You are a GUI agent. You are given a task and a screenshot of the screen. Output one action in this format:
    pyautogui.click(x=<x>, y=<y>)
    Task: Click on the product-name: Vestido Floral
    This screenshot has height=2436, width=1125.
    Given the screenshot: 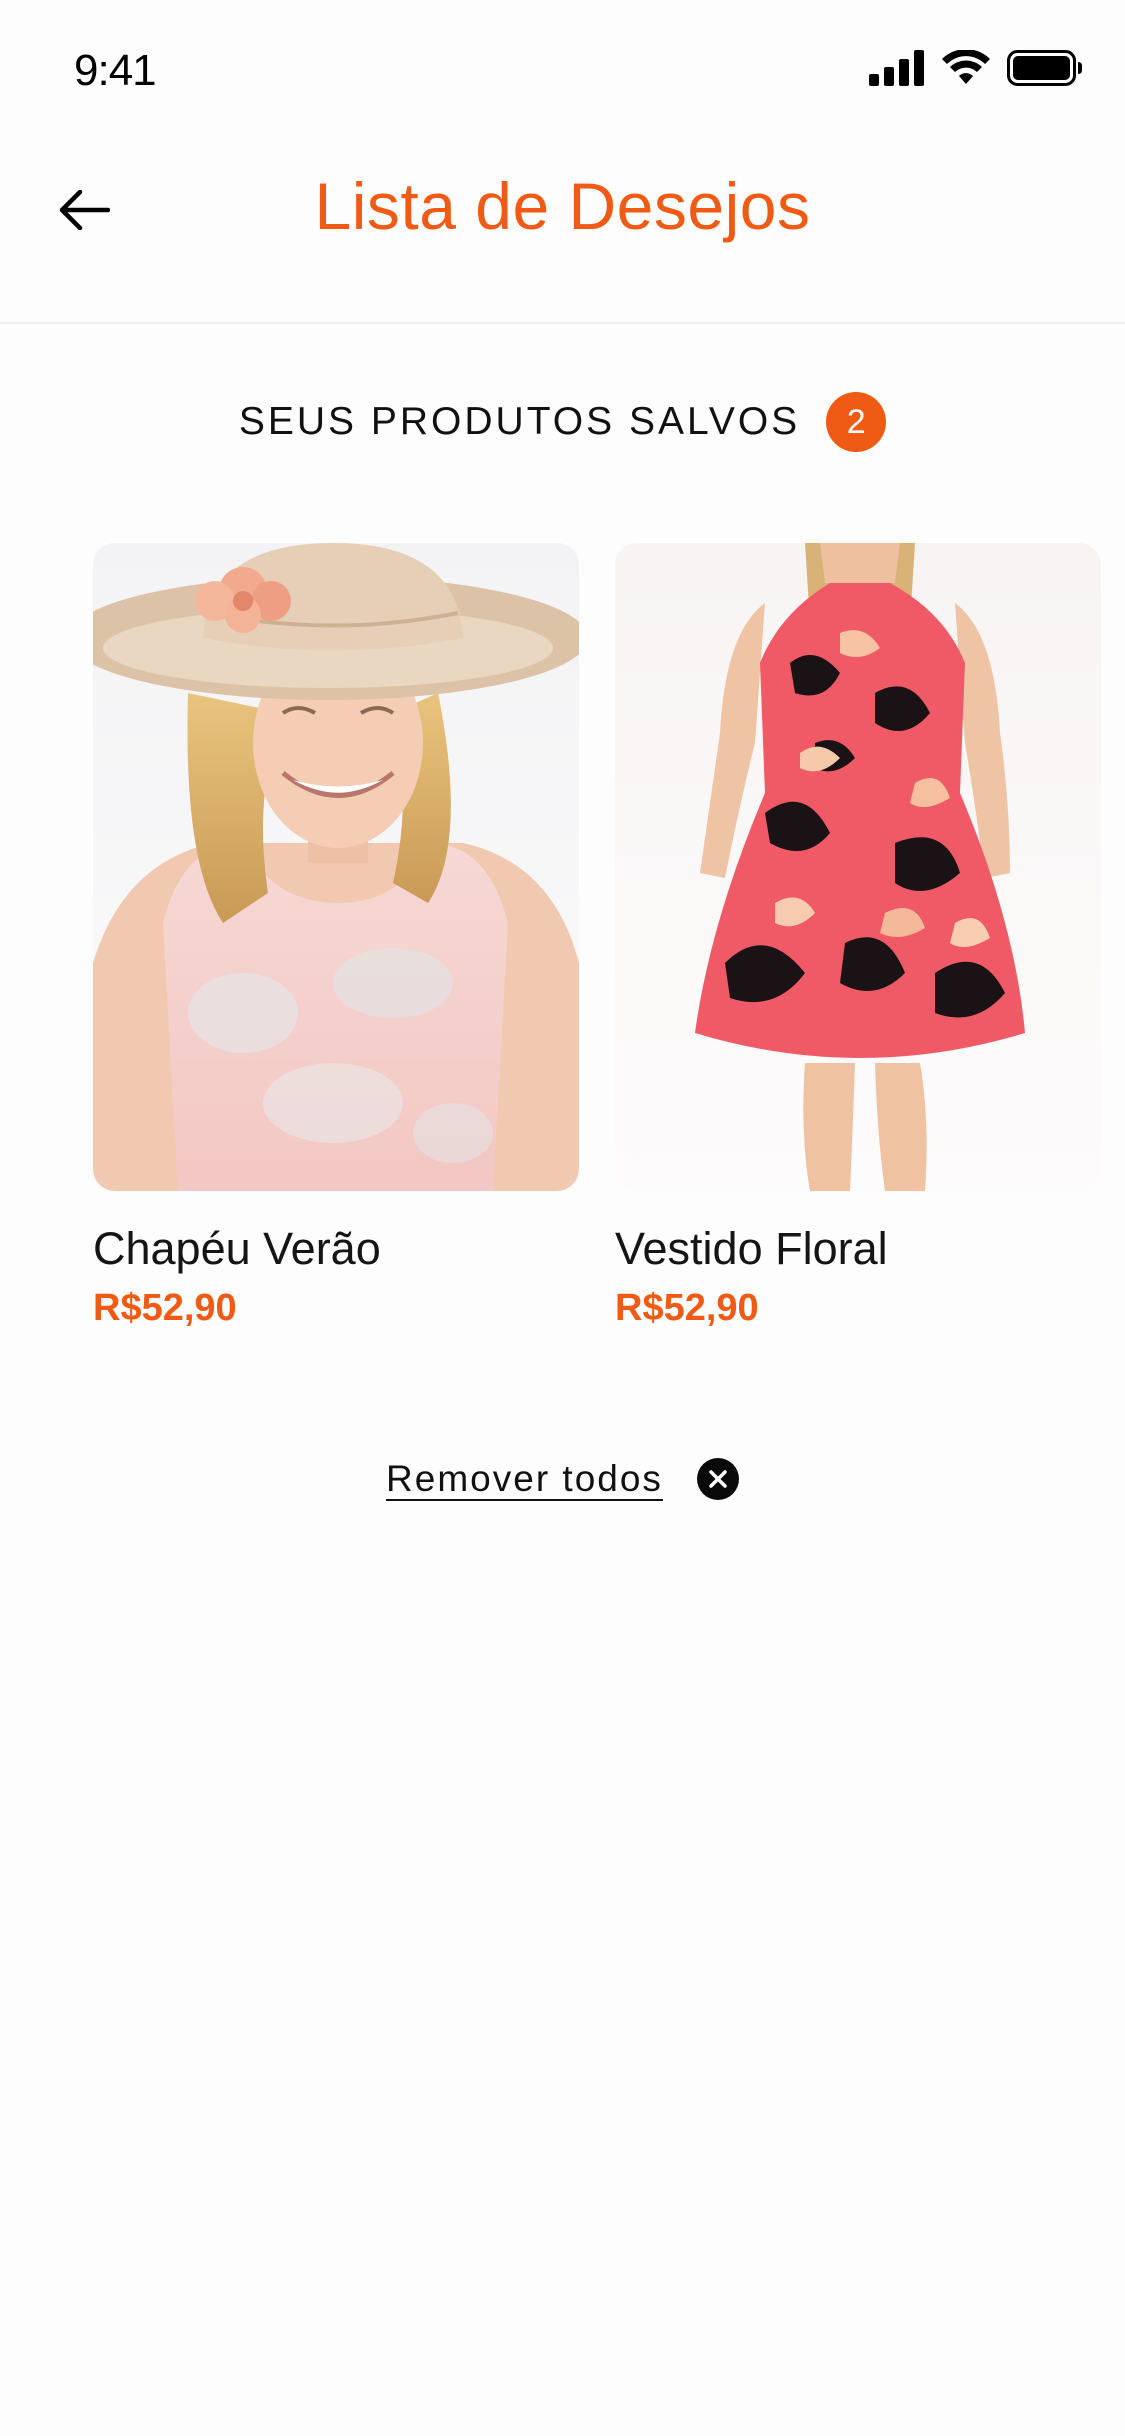 What is the action you would take?
    pyautogui.click(x=751, y=1248)
    